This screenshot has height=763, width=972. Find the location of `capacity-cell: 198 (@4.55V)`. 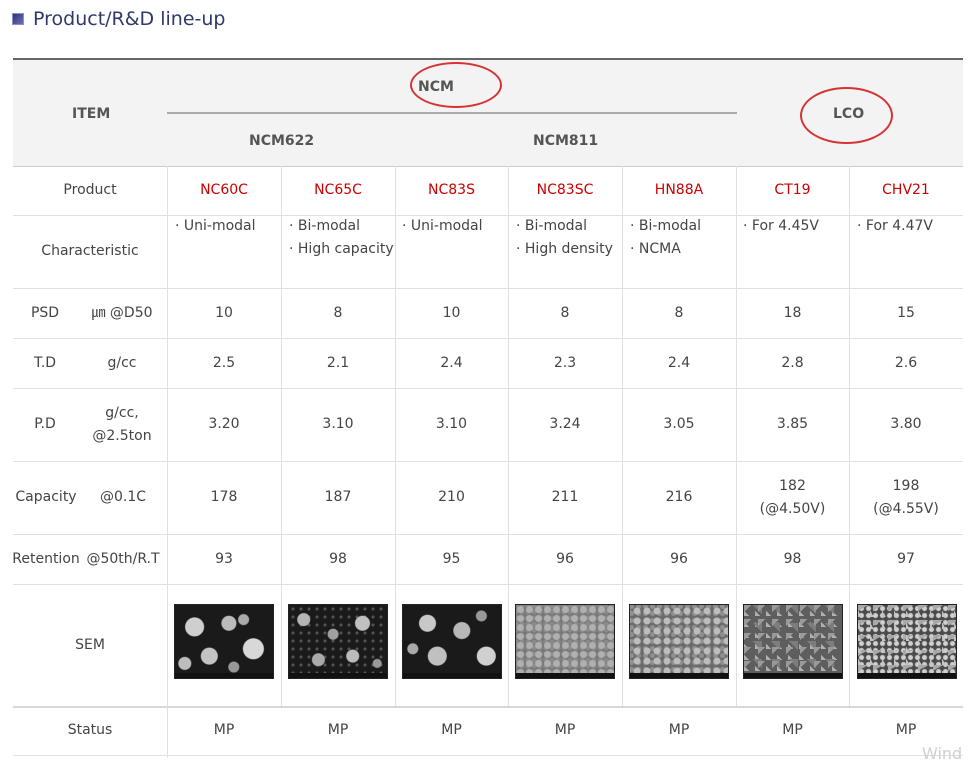

capacity-cell: 198 (@4.55V) is located at coordinates (906, 497).